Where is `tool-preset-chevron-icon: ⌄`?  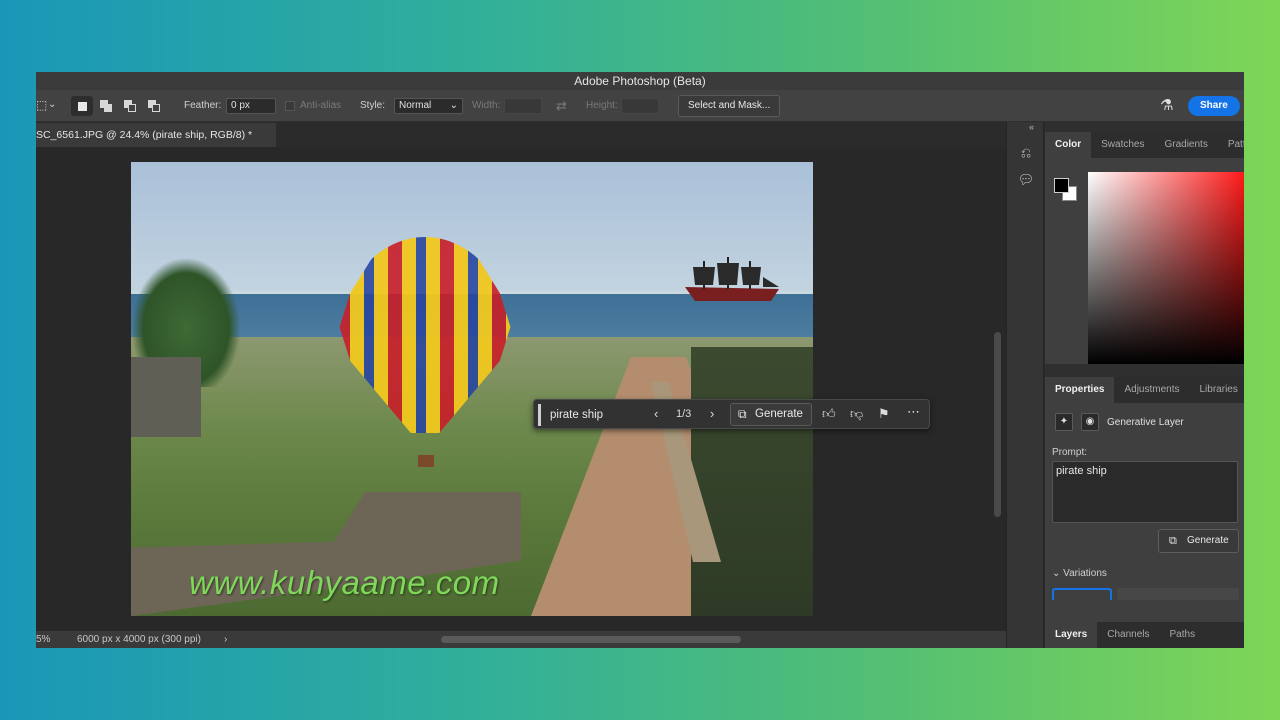 tool-preset-chevron-icon: ⌄ is located at coordinates (52, 104).